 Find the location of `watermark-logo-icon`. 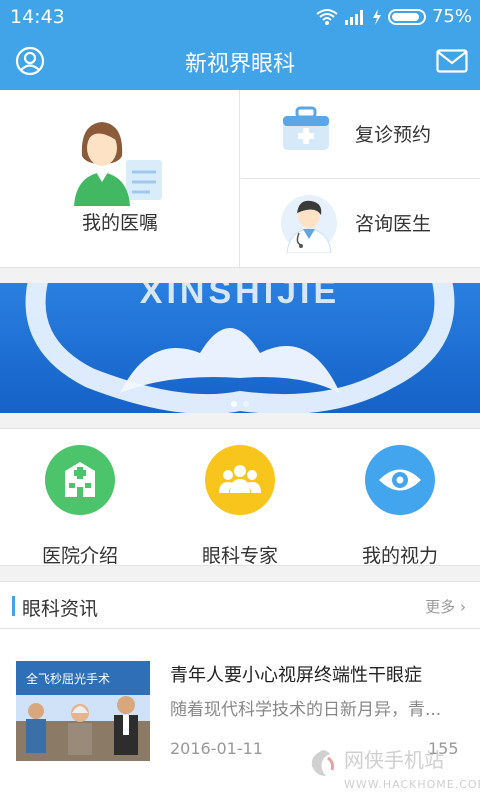

watermark-logo-icon is located at coordinates (322, 763).